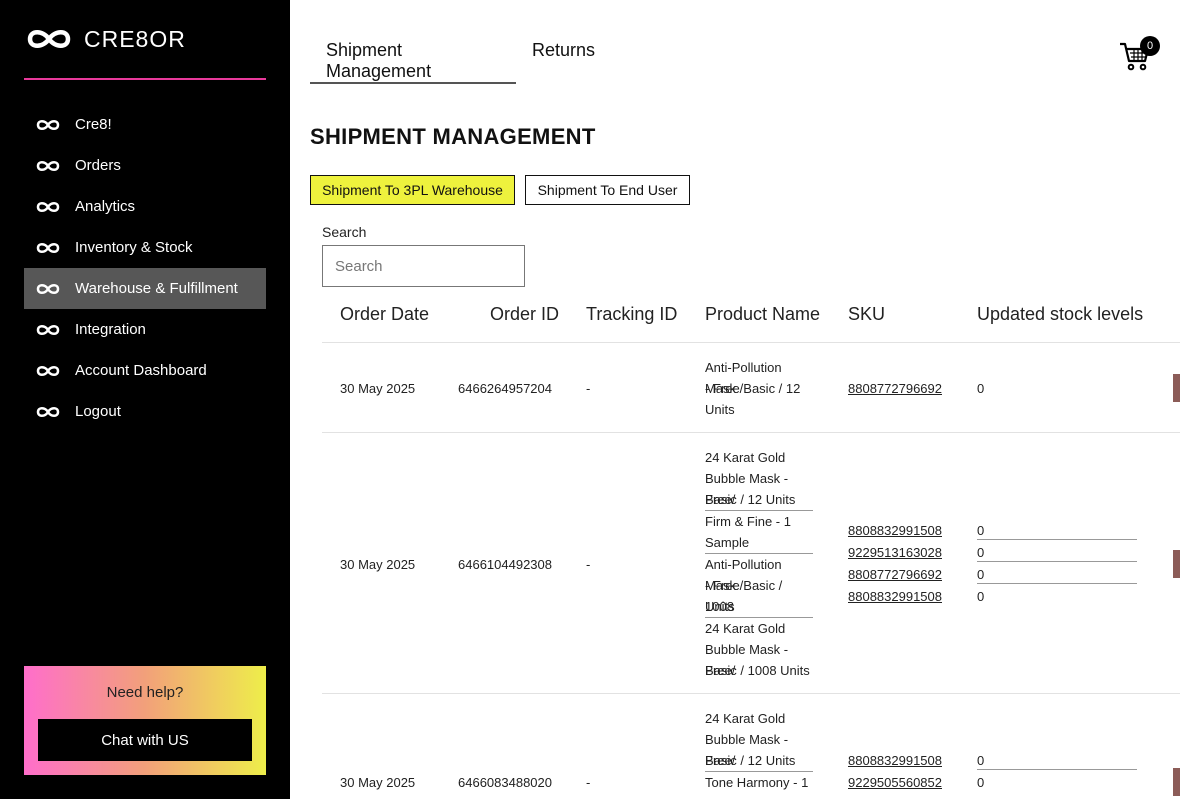  Describe the element at coordinates (1060, 314) in the screenshot. I see `column-header-stock-levels: Updated stock levels` at that location.